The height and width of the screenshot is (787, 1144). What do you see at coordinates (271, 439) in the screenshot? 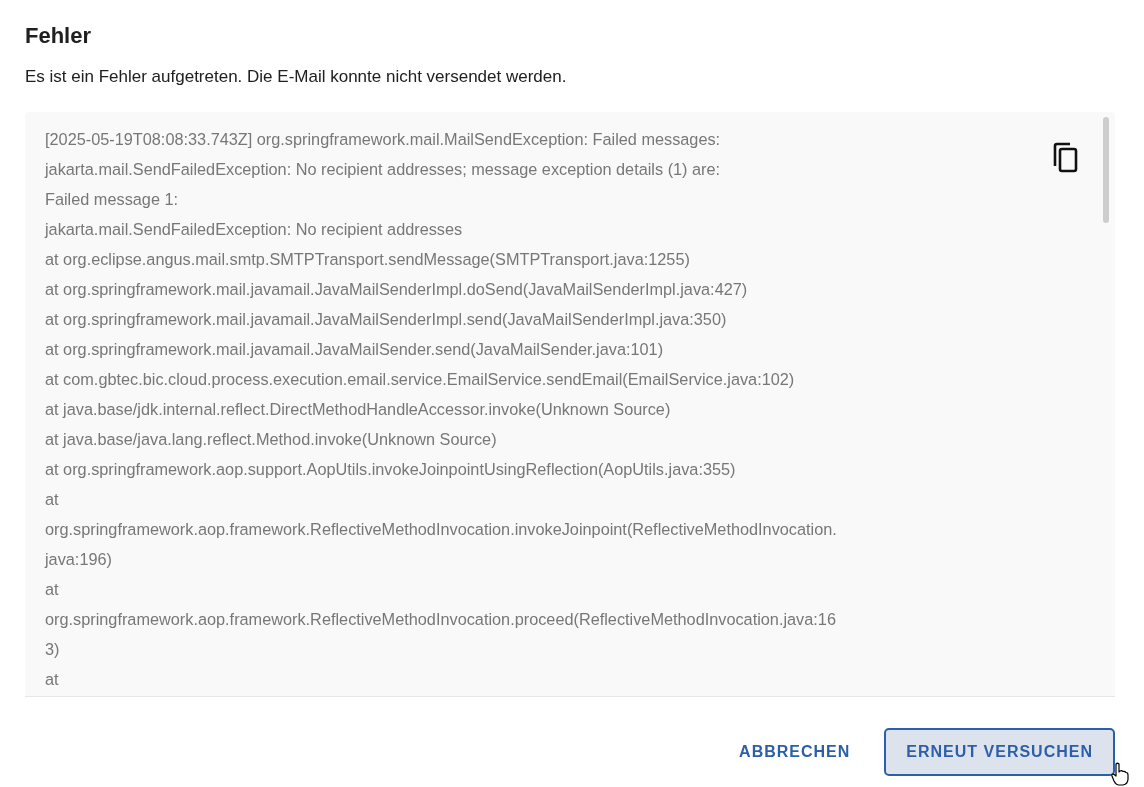
I see `log-line: at java.base/java.lang.reflect.Method.invoke(Unknown Source)` at bounding box center [271, 439].